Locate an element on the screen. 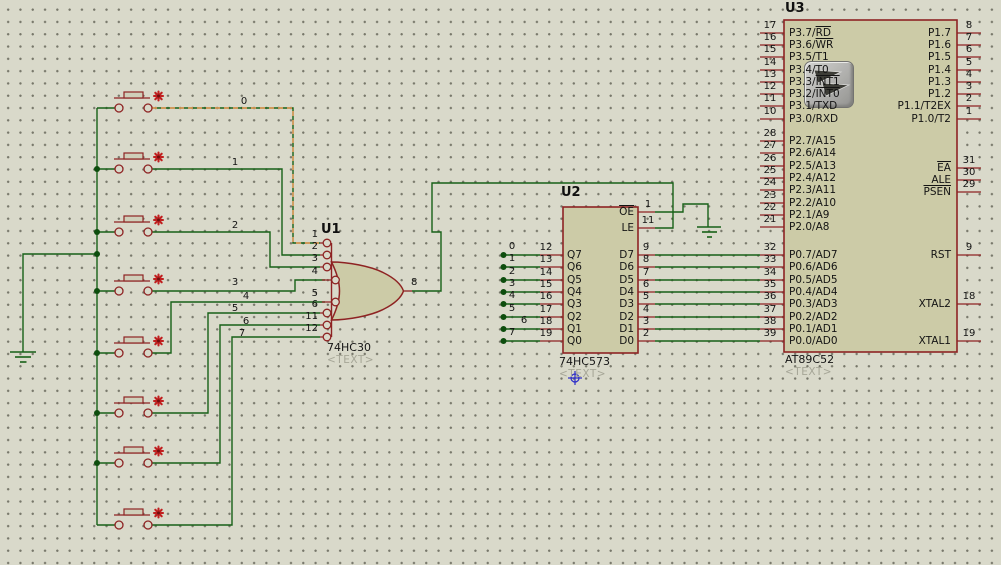 This screenshot has width=1001, height=565. pin-number: 14 is located at coordinates (770, 62).